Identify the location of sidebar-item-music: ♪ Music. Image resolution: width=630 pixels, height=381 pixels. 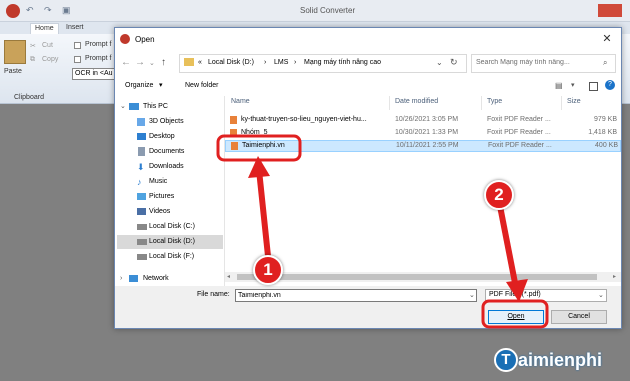
(170, 182).